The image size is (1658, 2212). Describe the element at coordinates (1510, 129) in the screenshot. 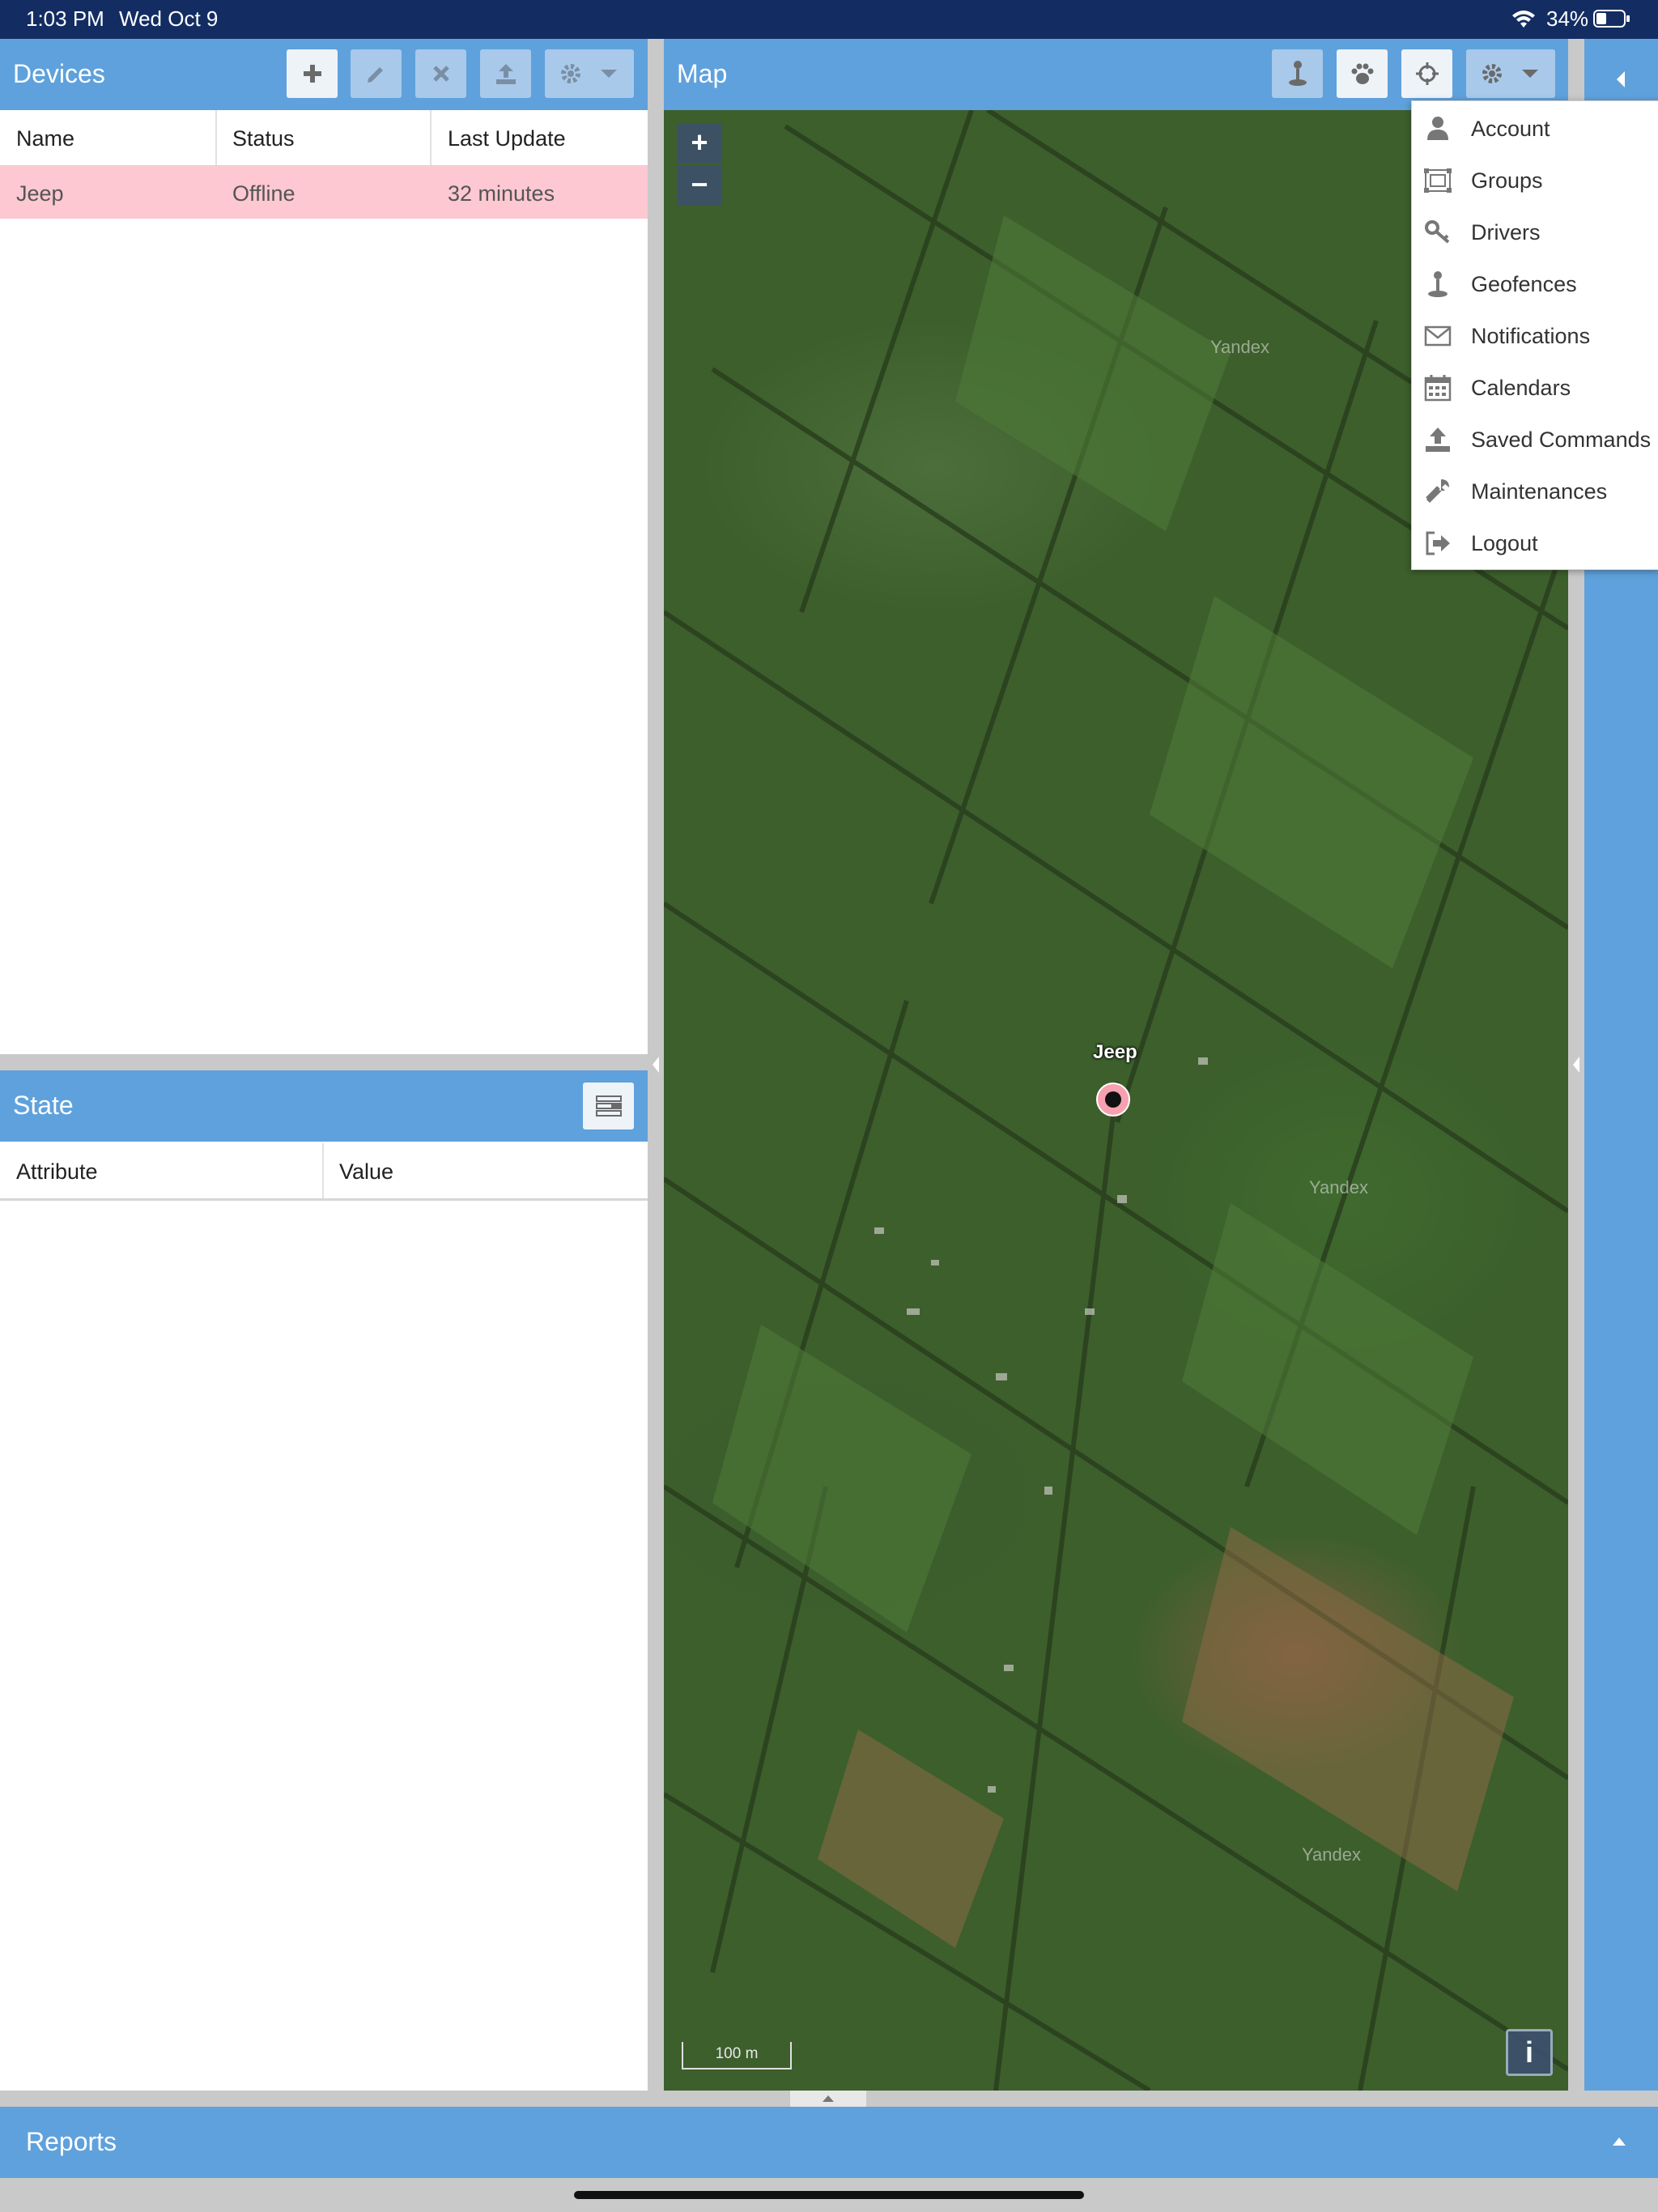

I see `menu-item-label: Account` at that location.